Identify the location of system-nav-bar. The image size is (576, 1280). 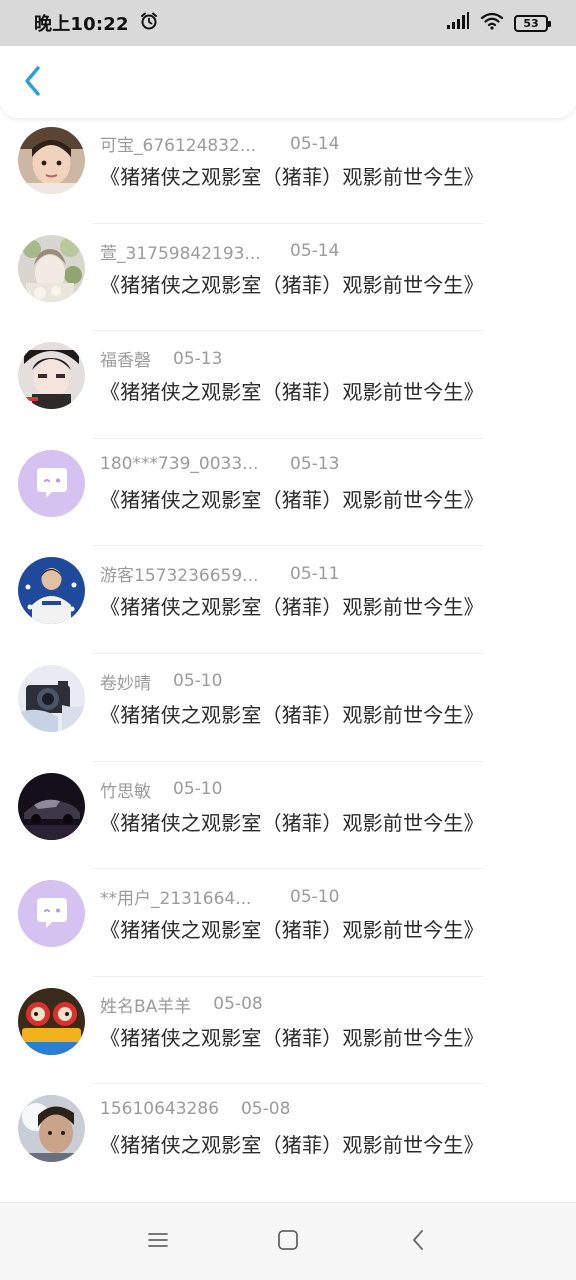
(288, 1241).